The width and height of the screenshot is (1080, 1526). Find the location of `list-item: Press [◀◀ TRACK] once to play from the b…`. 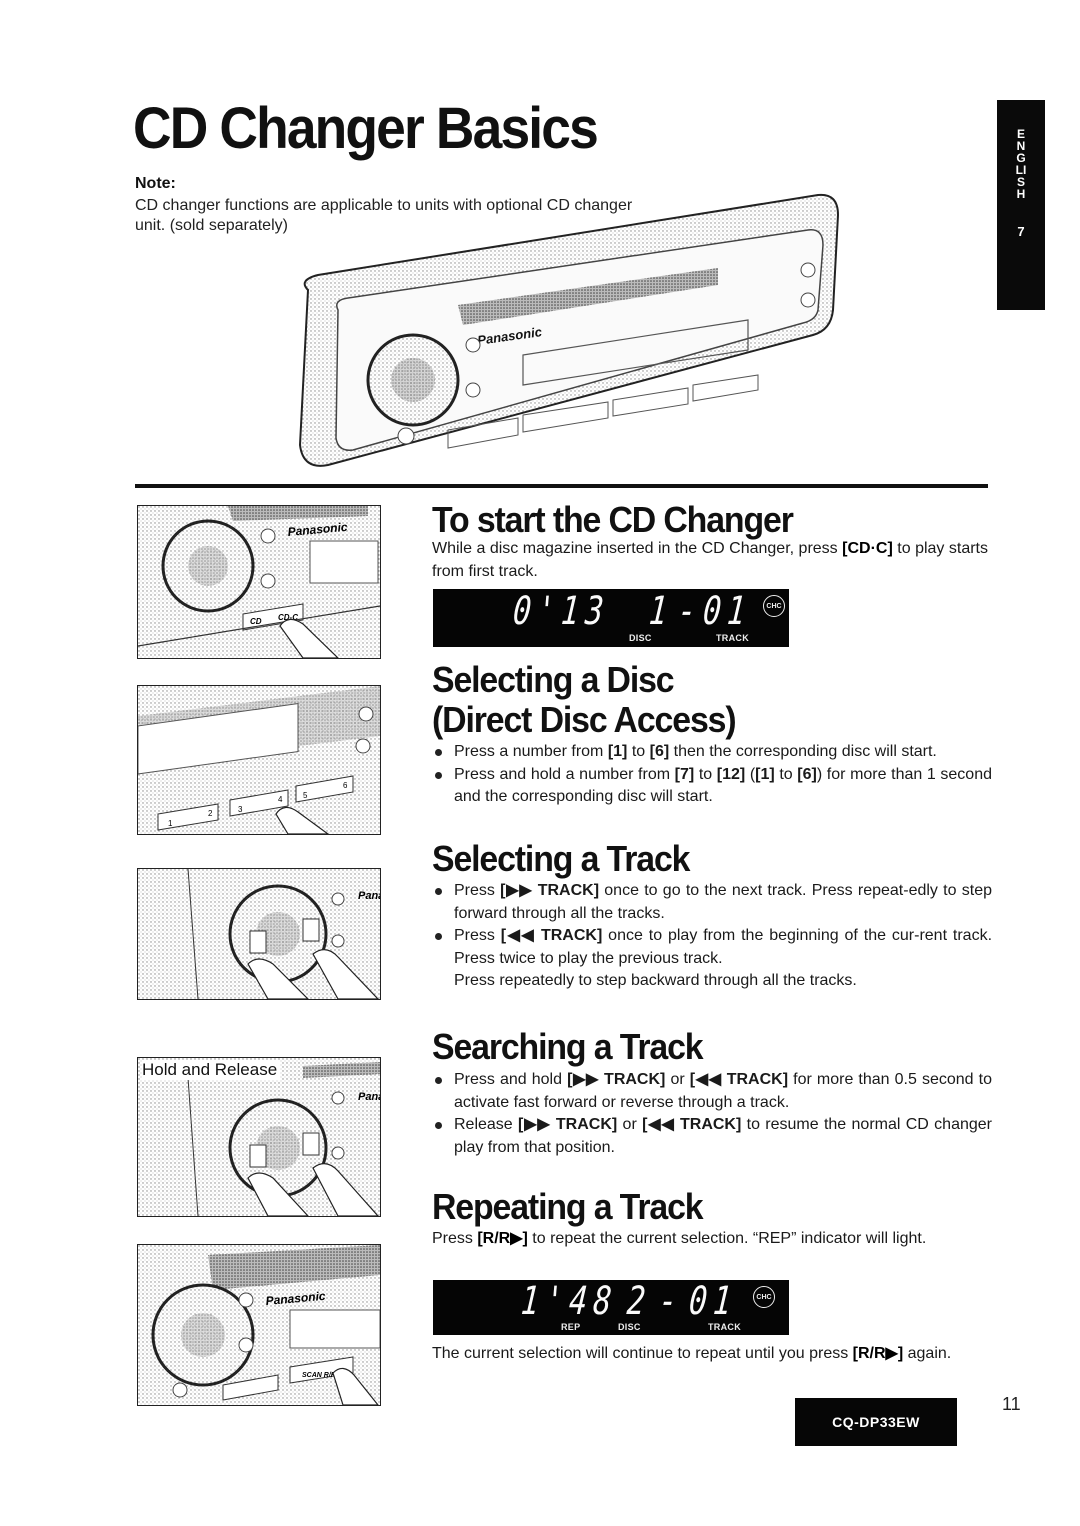

list-item: Press [◀◀ TRACK] once to play from the b… is located at coordinates (712, 947).